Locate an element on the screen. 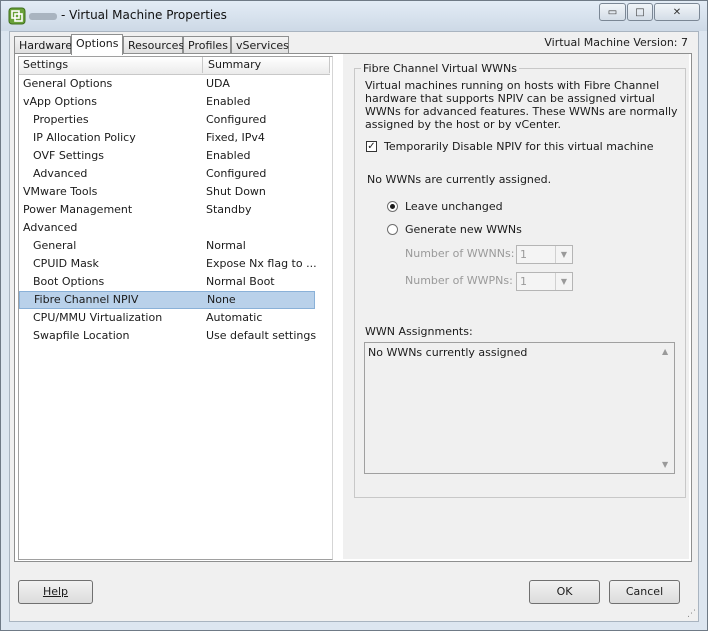  help-button: Help is located at coordinates (55, 592).